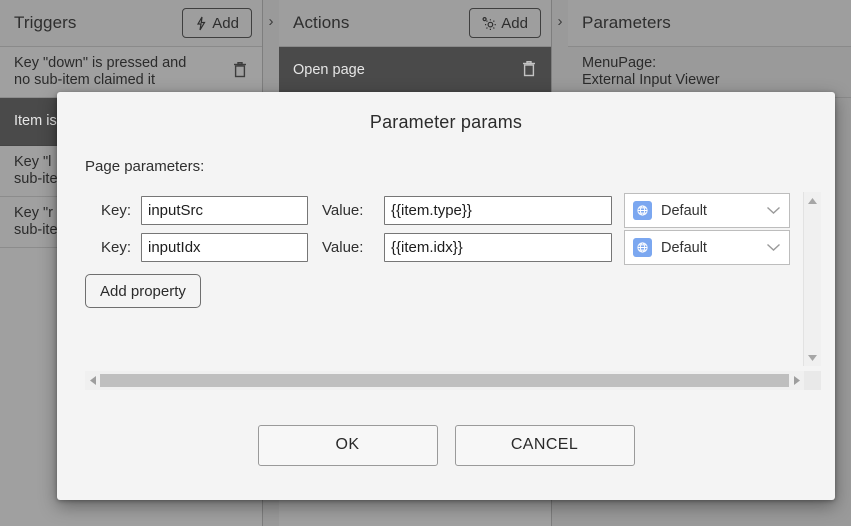 This screenshot has width=851, height=526. Describe the element at coordinates (35, 121) in the screenshot. I see `trigger-text: Item is` at that location.